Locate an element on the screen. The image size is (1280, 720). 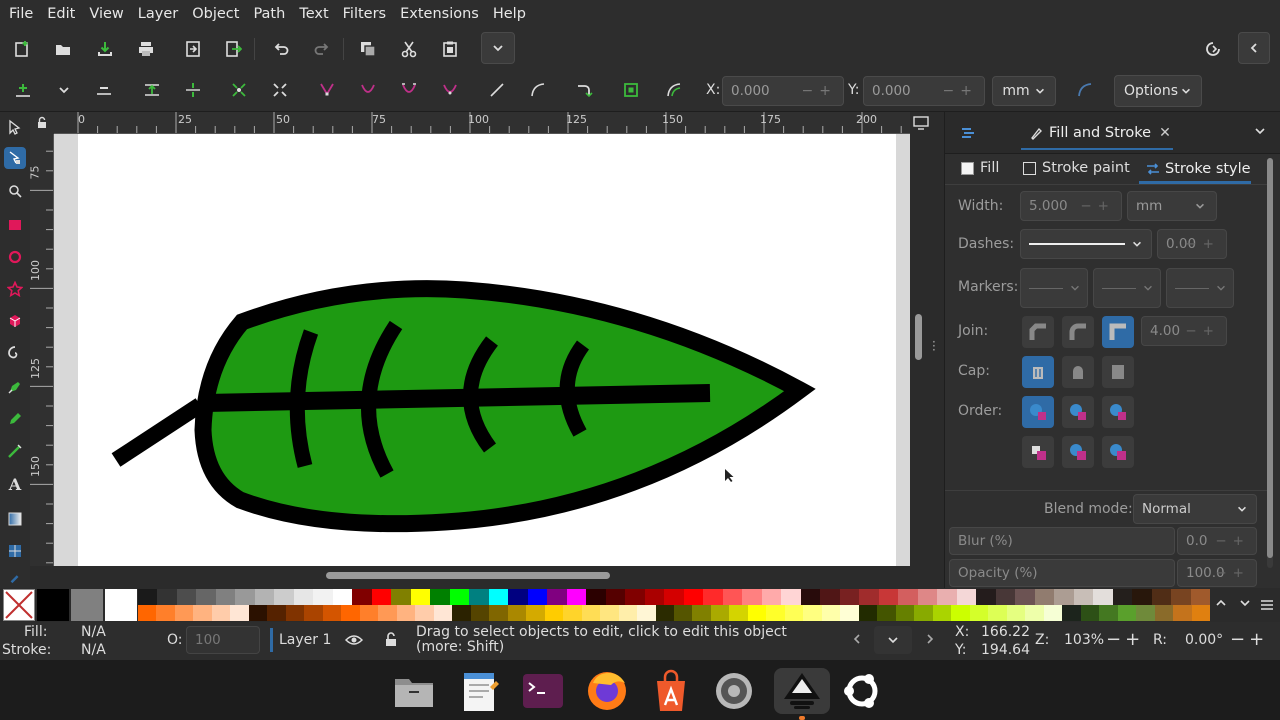
3d-box-tool-icon is located at coordinates (15, 321).